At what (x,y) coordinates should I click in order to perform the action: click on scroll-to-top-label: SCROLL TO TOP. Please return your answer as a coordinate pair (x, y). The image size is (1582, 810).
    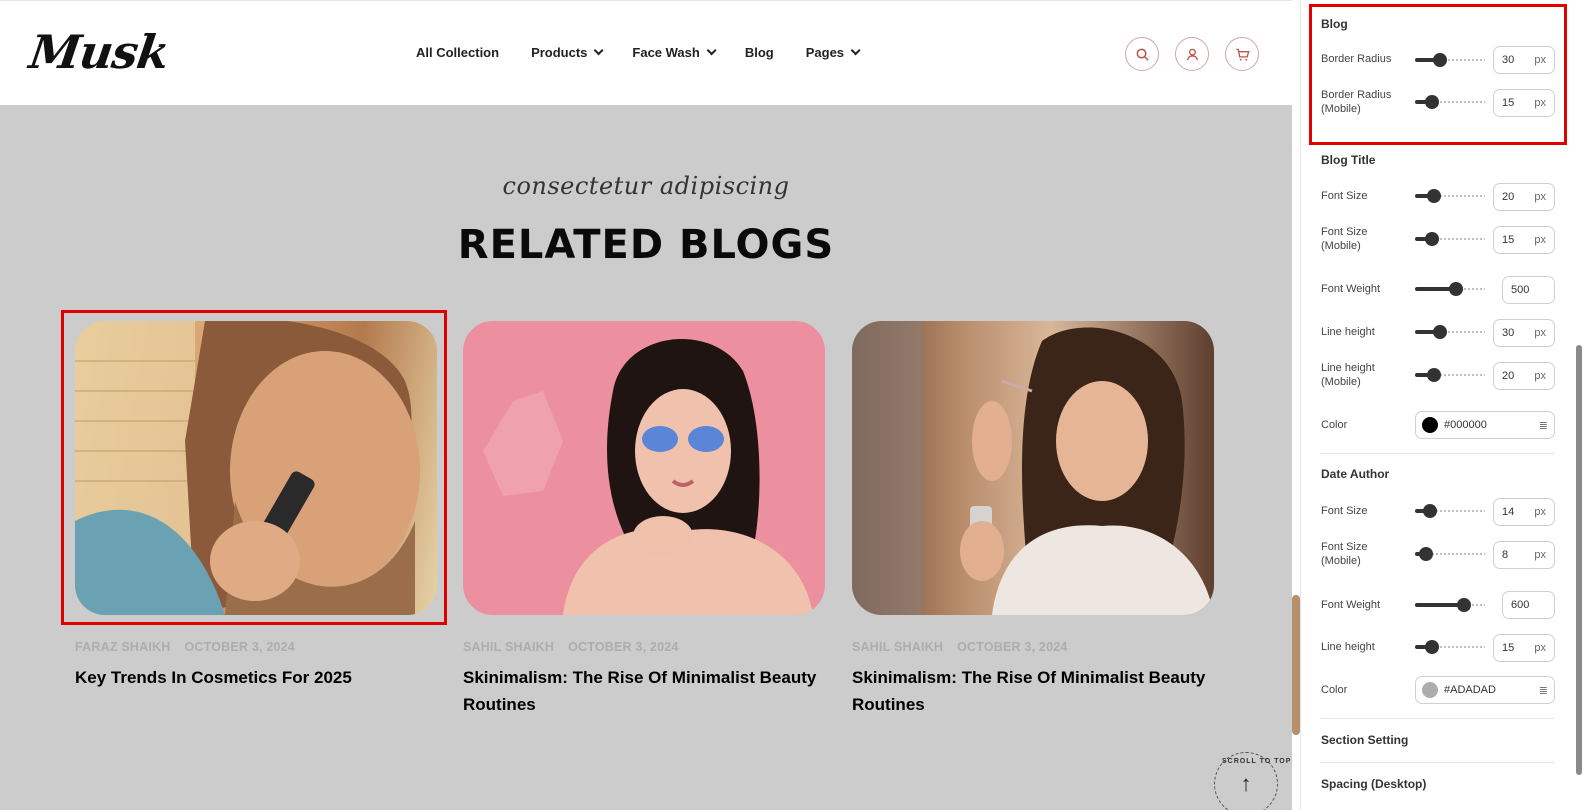
    Looking at the image, I should click on (1257, 761).